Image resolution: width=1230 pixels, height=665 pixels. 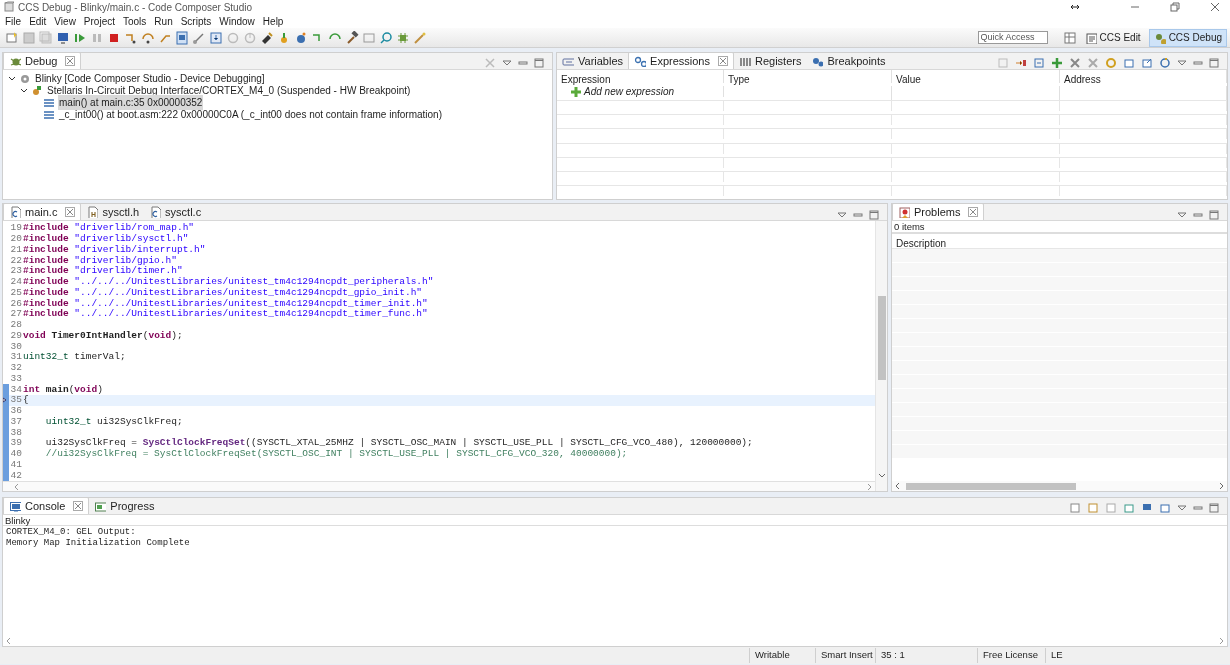 I want to click on tree-item: _c_int00() at boot.asm:222 0x00000C0A (_c_int00 does not contain frame information), so click(x=250, y=114).